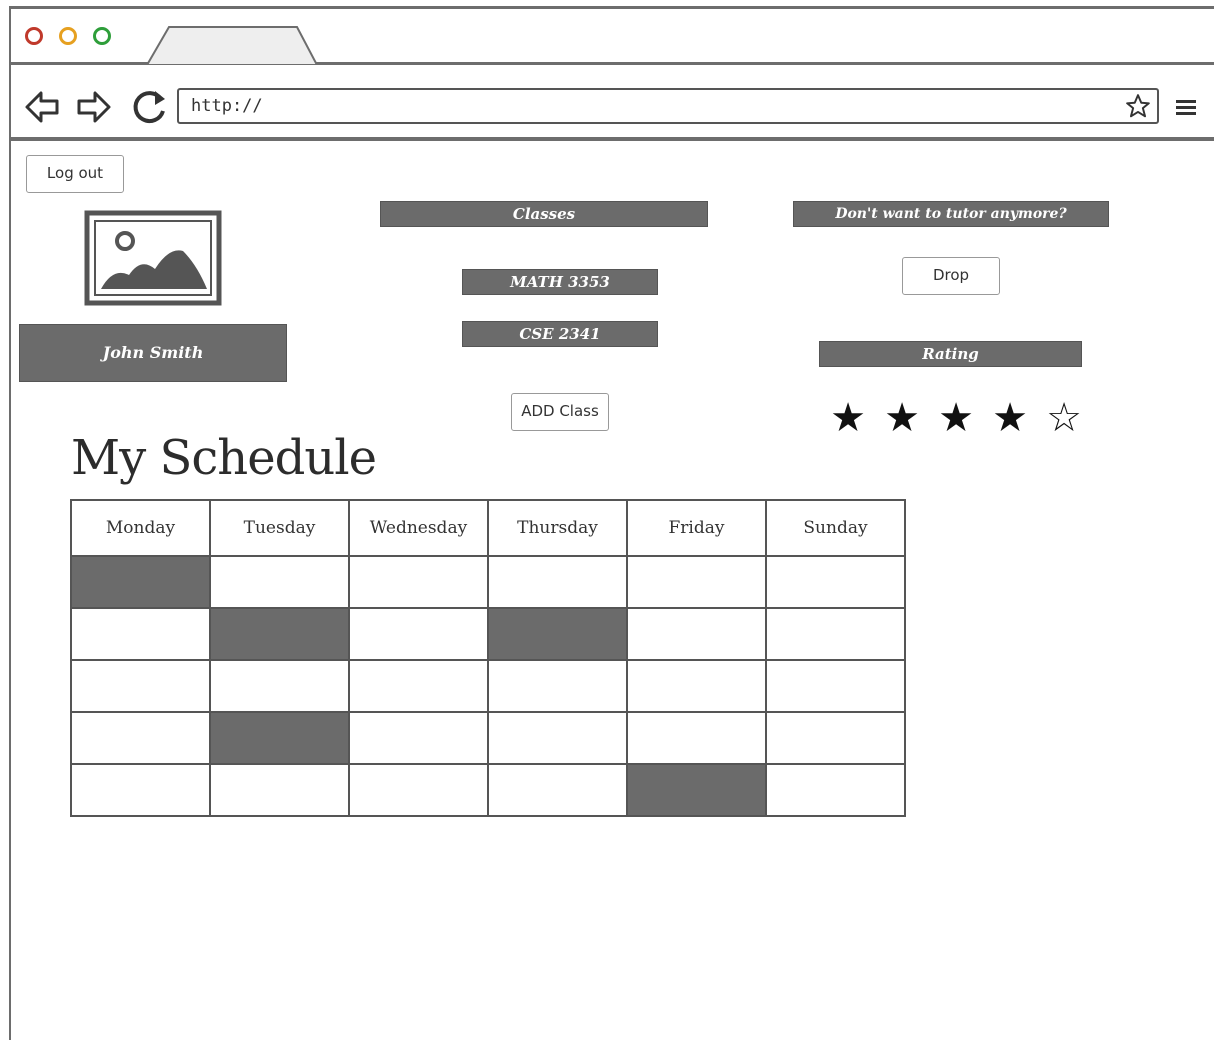 The height and width of the screenshot is (1043, 1214). I want to click on browser-titlebar, so click(612, 37).